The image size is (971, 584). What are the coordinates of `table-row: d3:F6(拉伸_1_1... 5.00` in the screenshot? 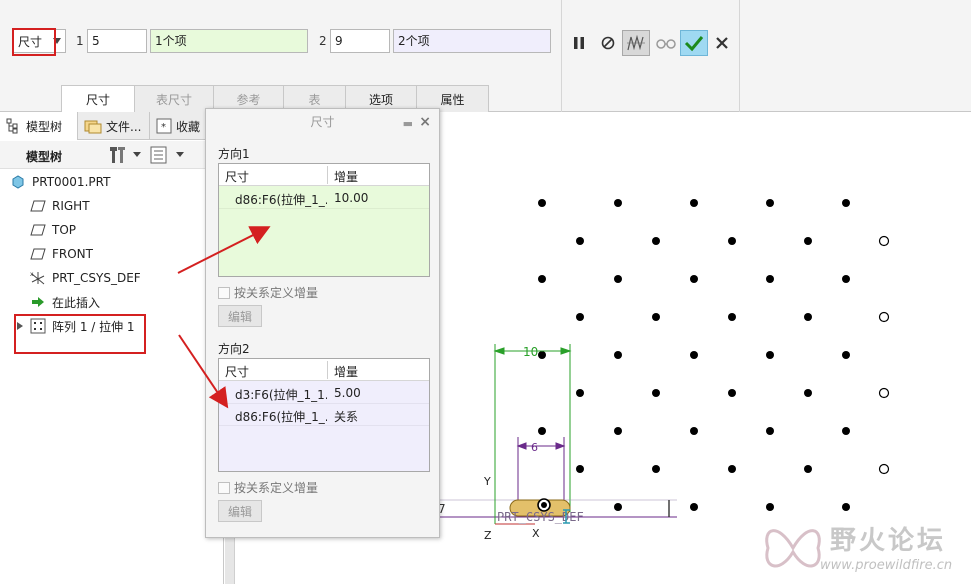 It's located at (324, 393).